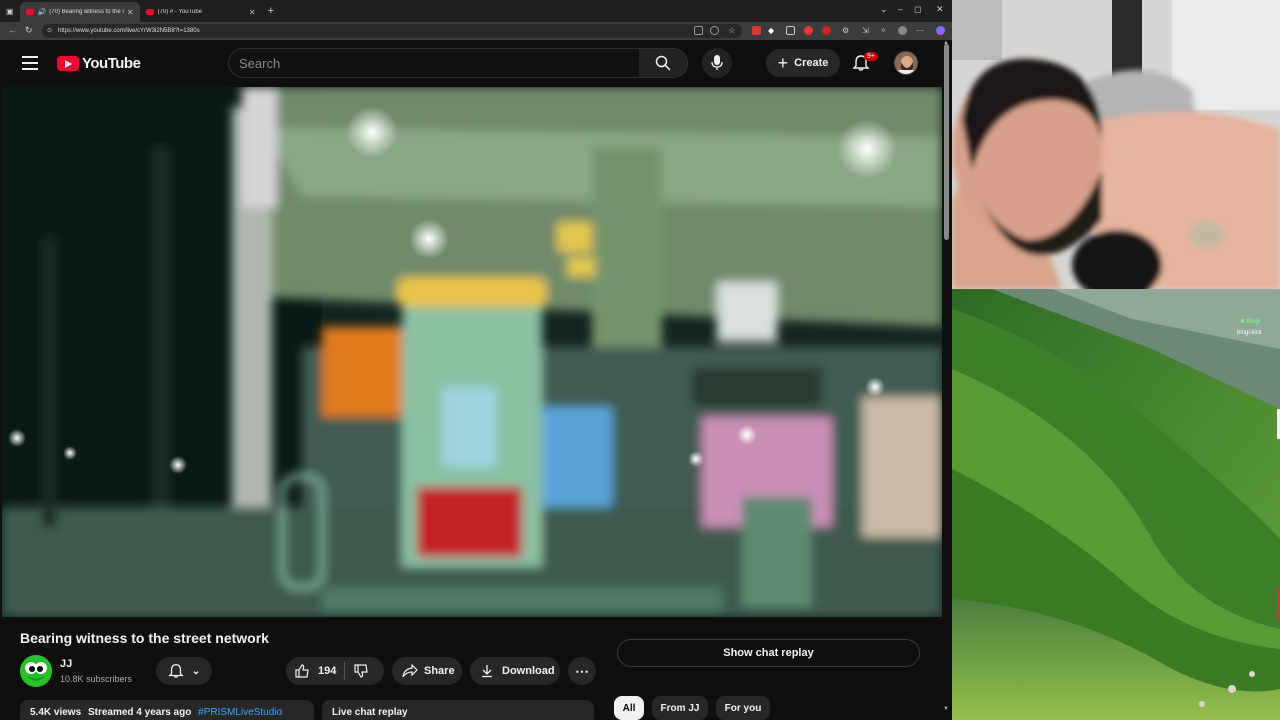 The image size is (1280, 720). Describe the element at coordinates (30, 65) in the screenshot. I see `hamburger-menu-icon` at that location.